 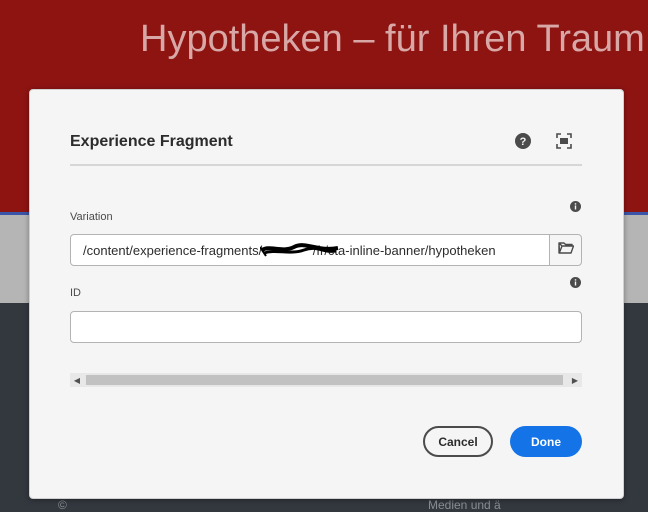 I want to click on browse-button, so click(x=565, y=250).